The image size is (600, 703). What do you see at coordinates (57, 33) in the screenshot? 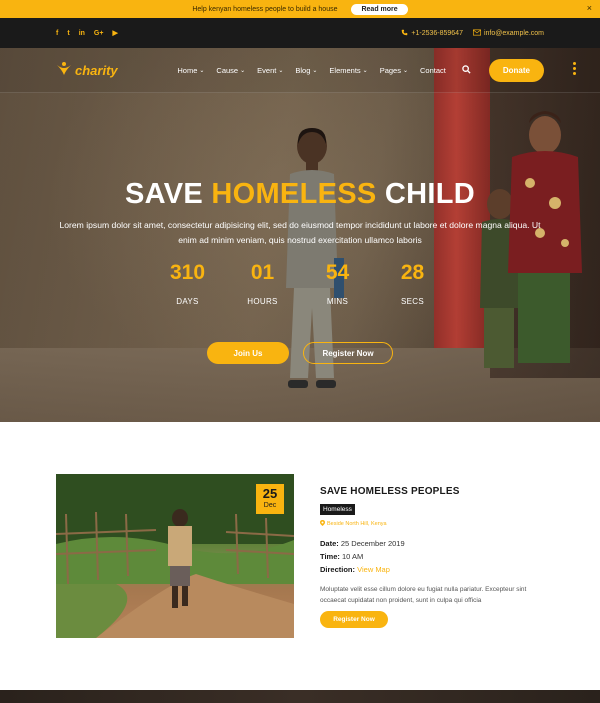
I see `facebook-icon: f` at bounding box center [57, 33].